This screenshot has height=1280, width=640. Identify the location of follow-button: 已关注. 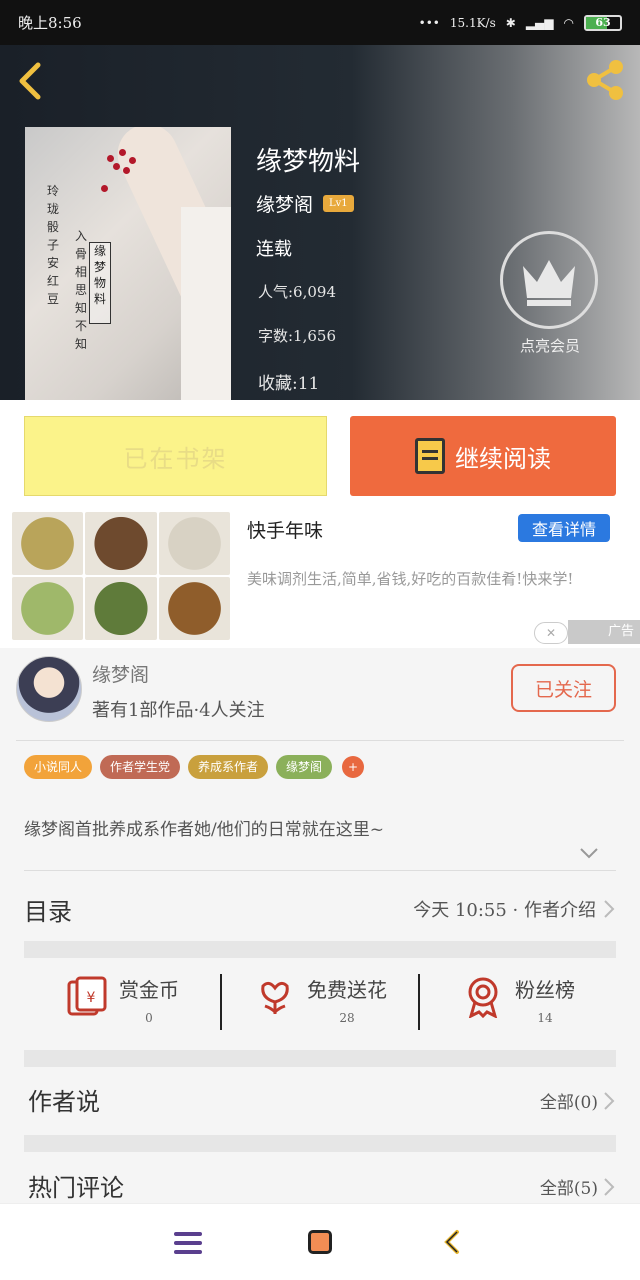
(563, 688).